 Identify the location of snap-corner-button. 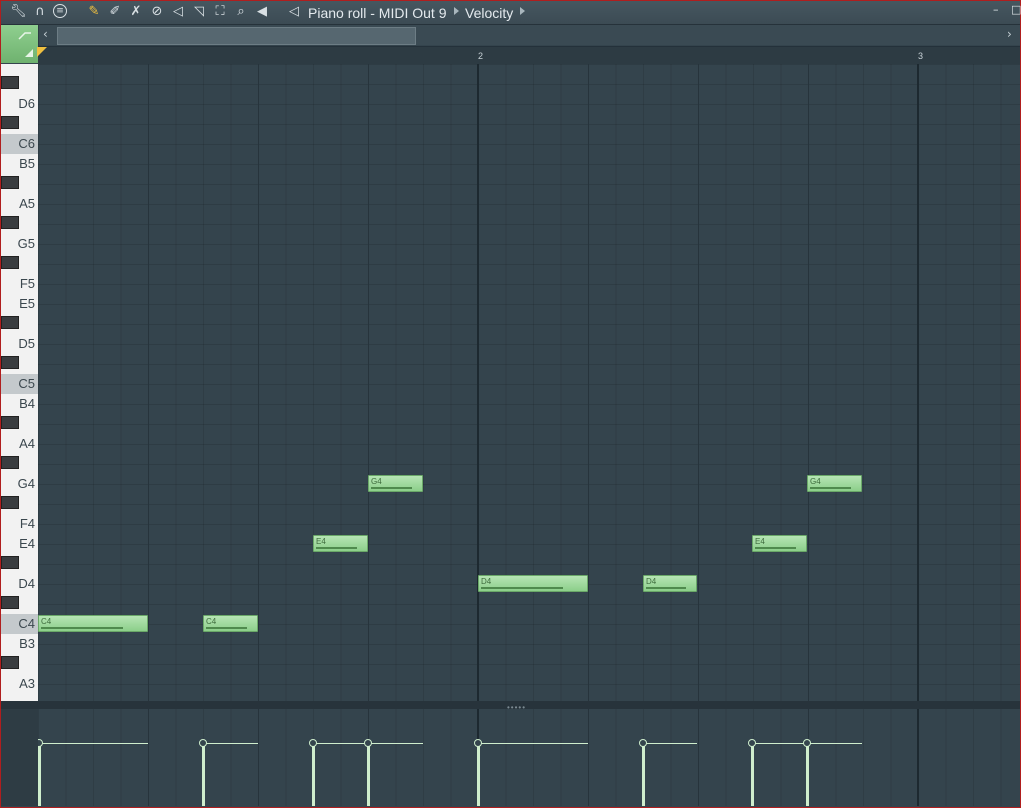
(20, 44).